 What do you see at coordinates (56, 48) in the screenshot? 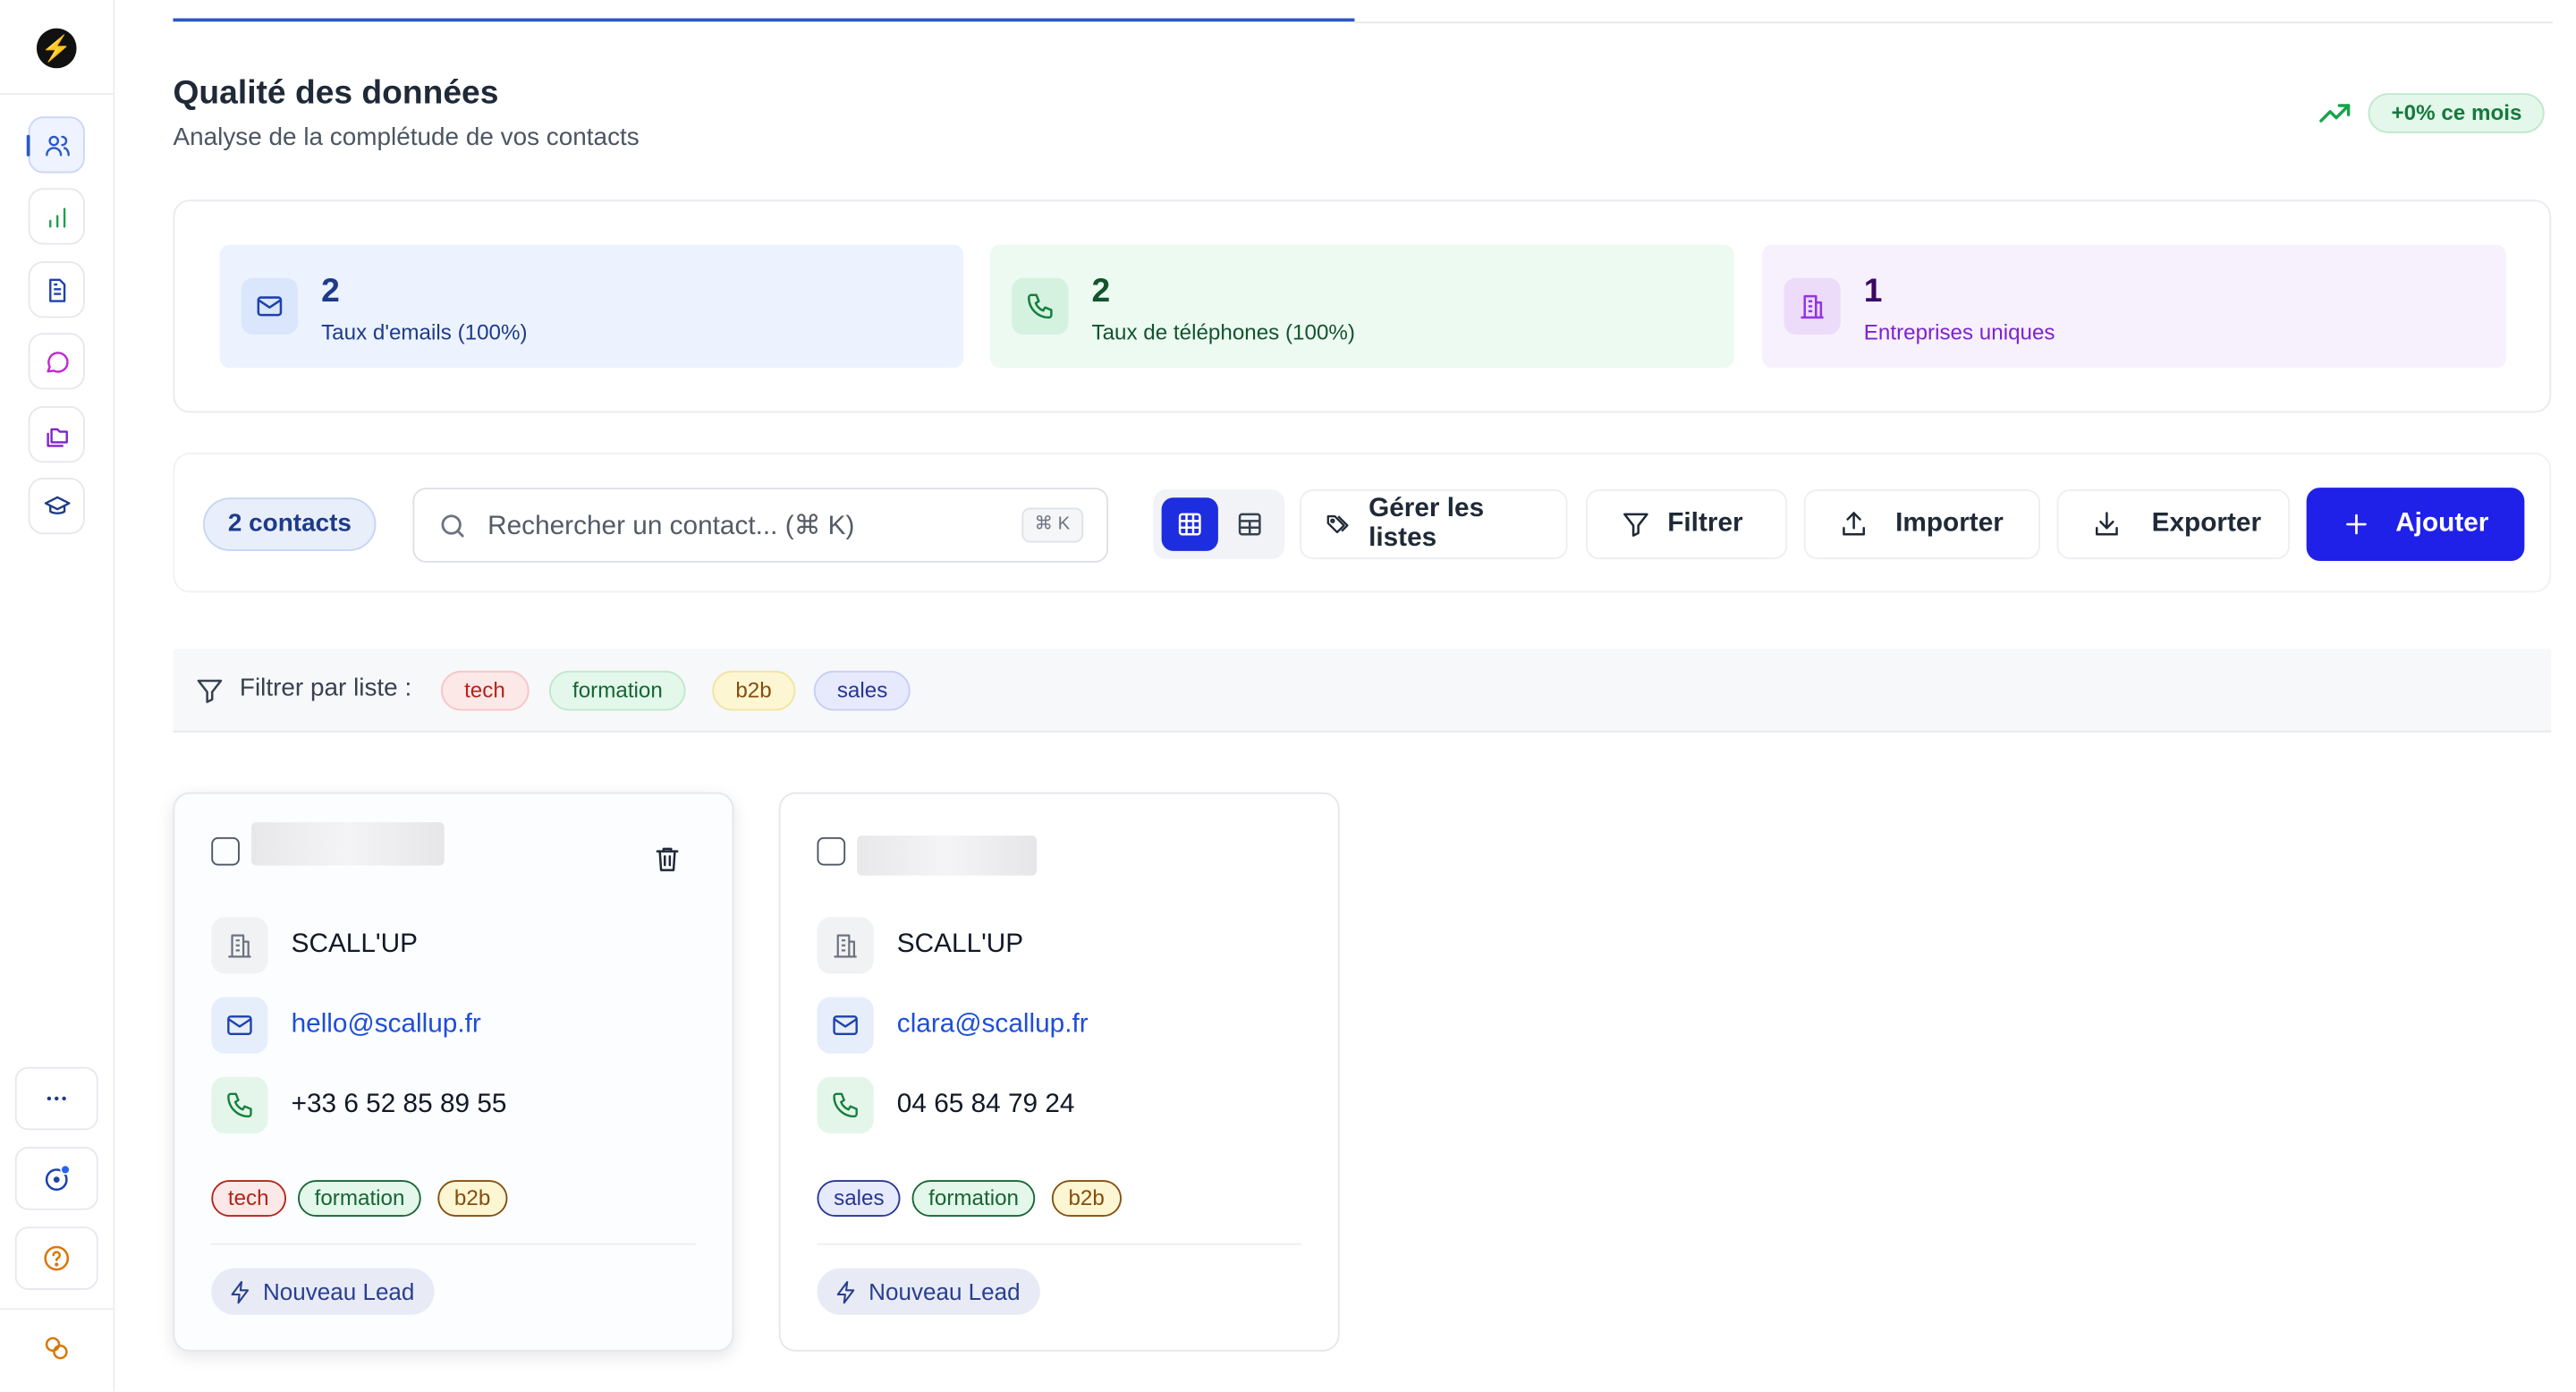
I see `app-logo: ⚡` at bounding box center [56, 48].